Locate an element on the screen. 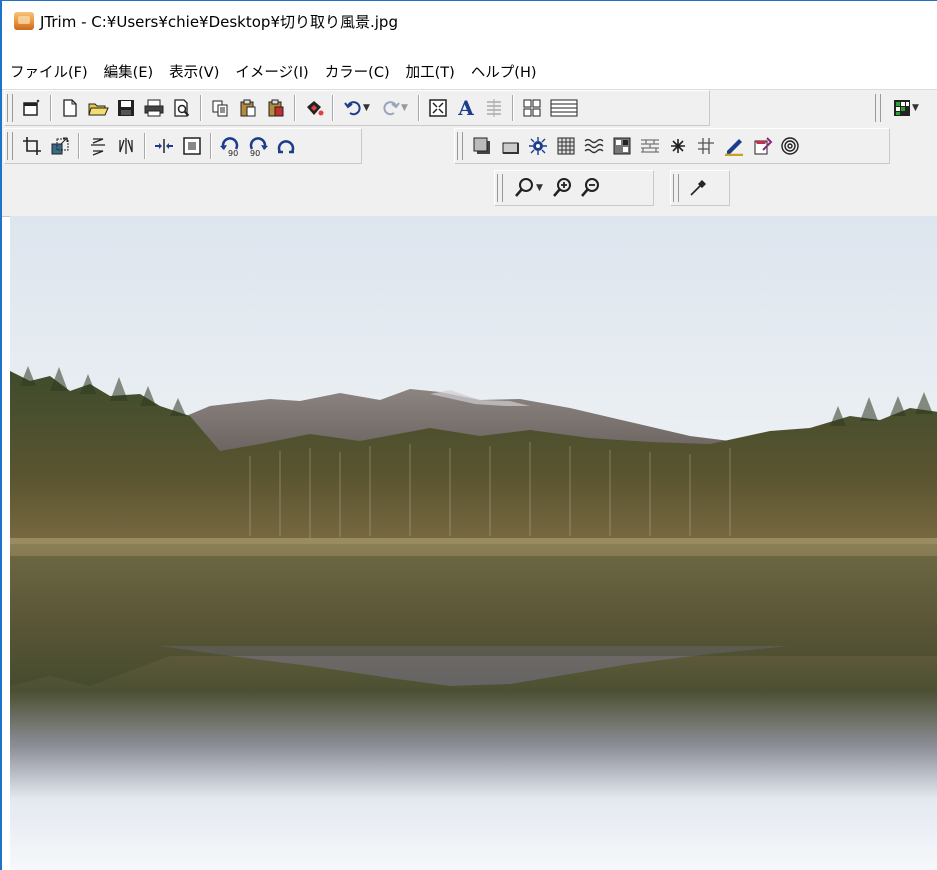 The height and width of the screenshot is (870, 937). toolbar-area: ▼ ▼ A ▼ 90 90 ▼ is located at coordinates (469, 153).